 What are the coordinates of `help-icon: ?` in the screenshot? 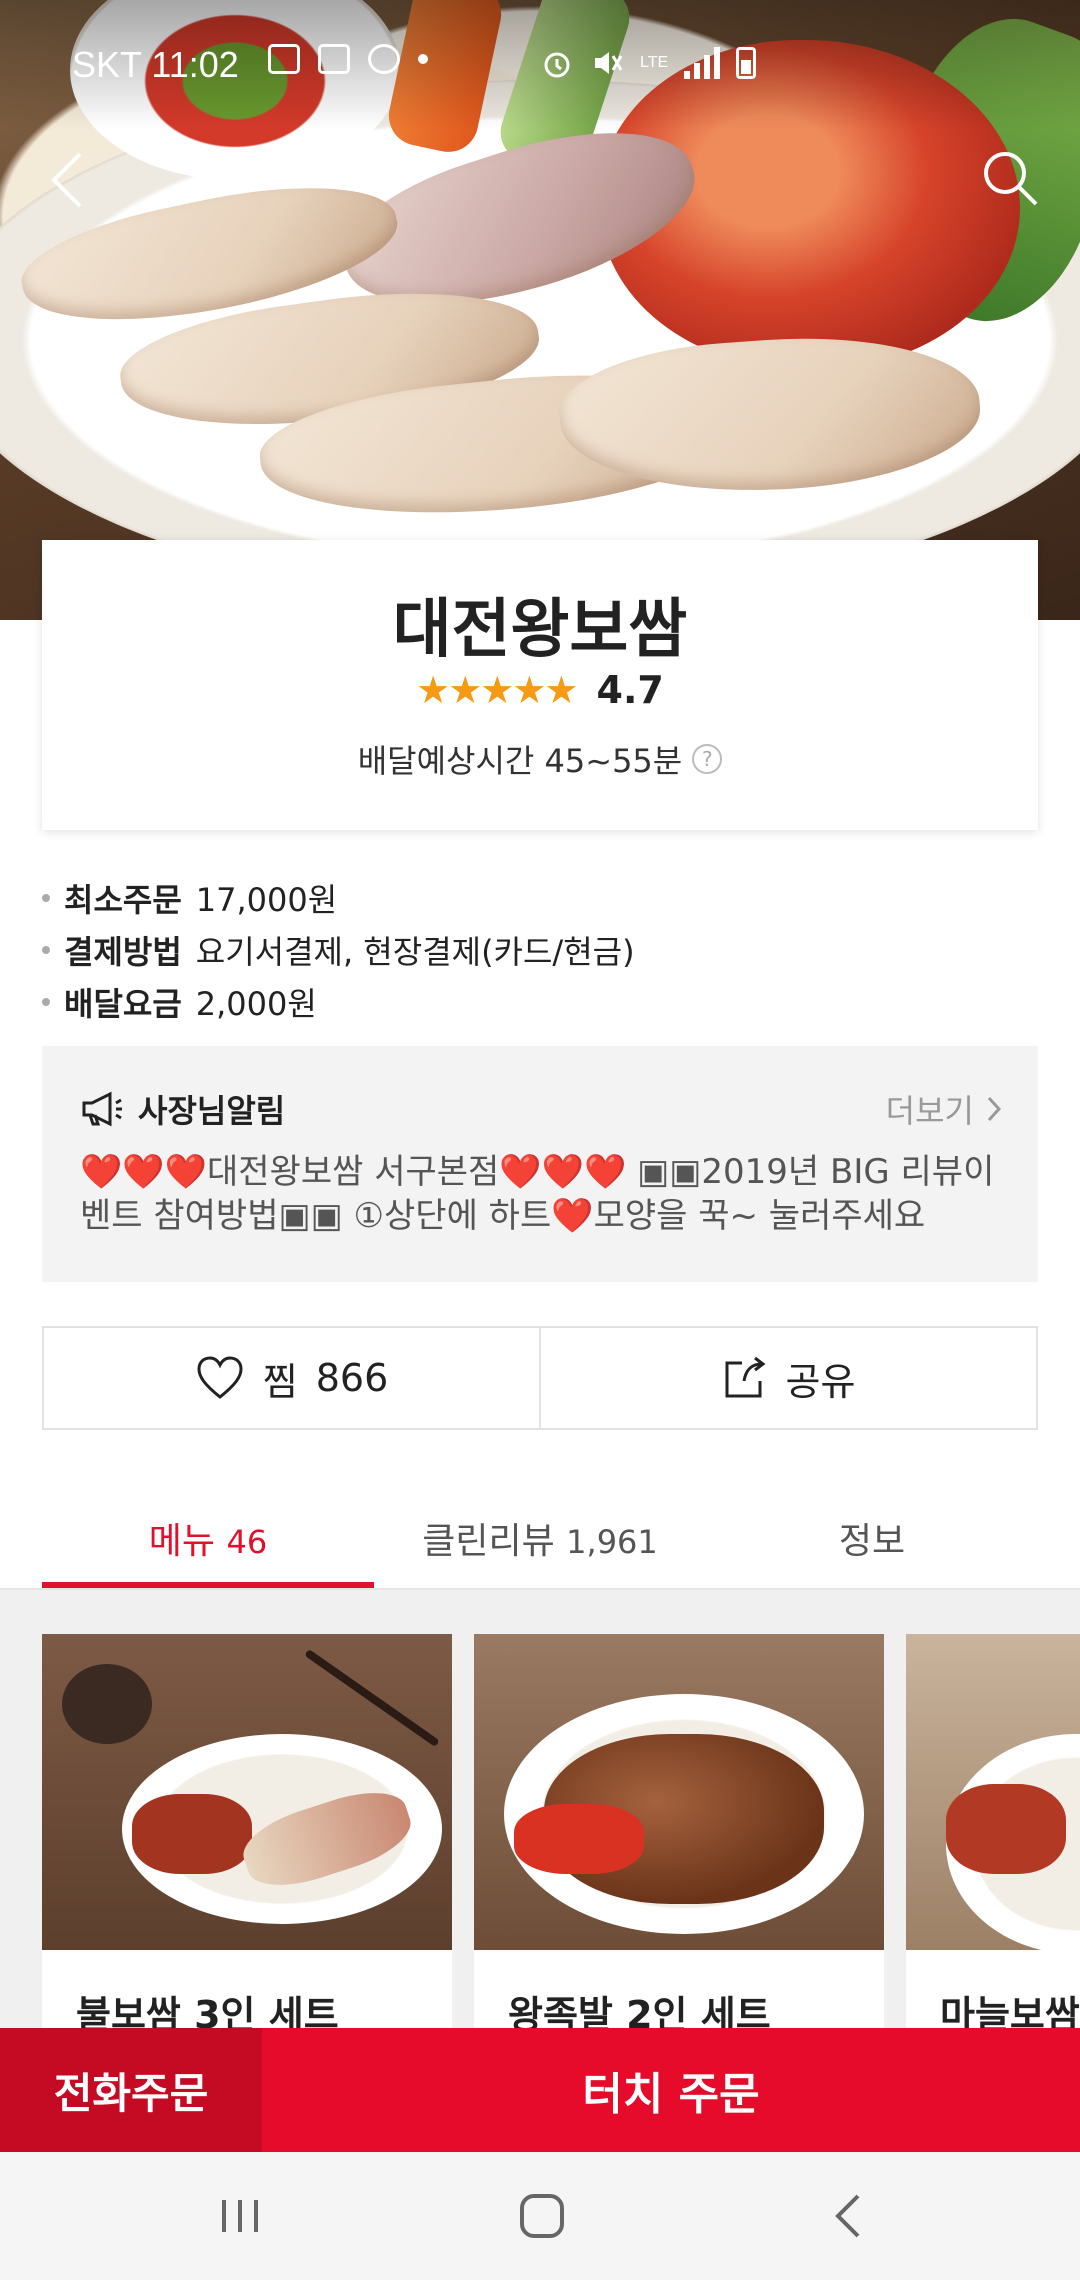 It's located at (707, 759).